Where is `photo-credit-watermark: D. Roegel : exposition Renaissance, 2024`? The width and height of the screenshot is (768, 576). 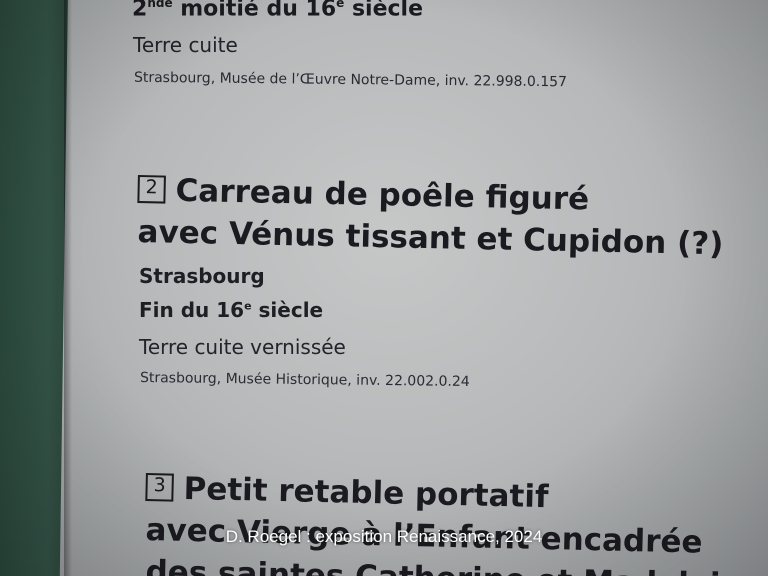
photo-credit-watermark: D. Roegel : exposition Renaissance, 2024 is located at coordinates (384, 536).